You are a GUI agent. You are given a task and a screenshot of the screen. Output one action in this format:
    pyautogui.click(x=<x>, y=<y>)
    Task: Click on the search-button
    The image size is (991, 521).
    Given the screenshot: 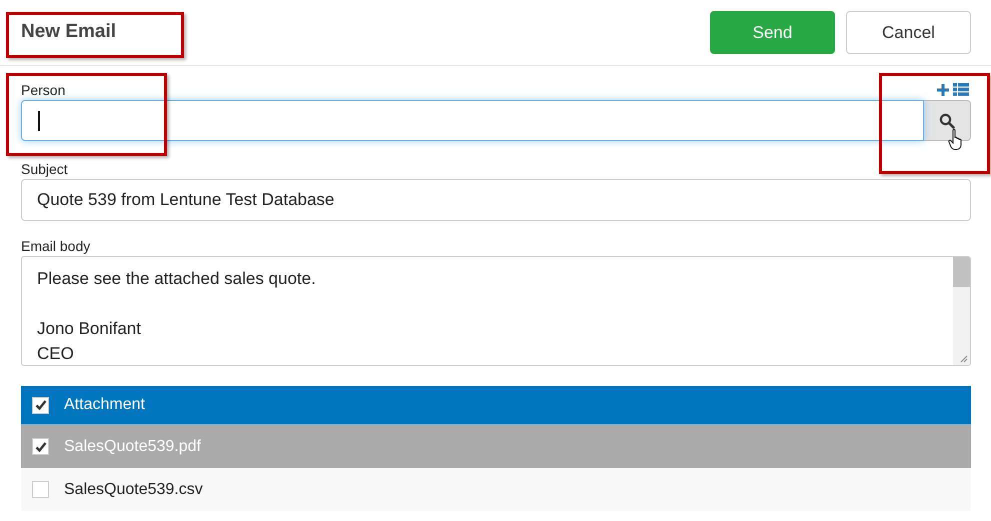 What is the action you would take?
    pyautogui.click(x=947, y=120)
    